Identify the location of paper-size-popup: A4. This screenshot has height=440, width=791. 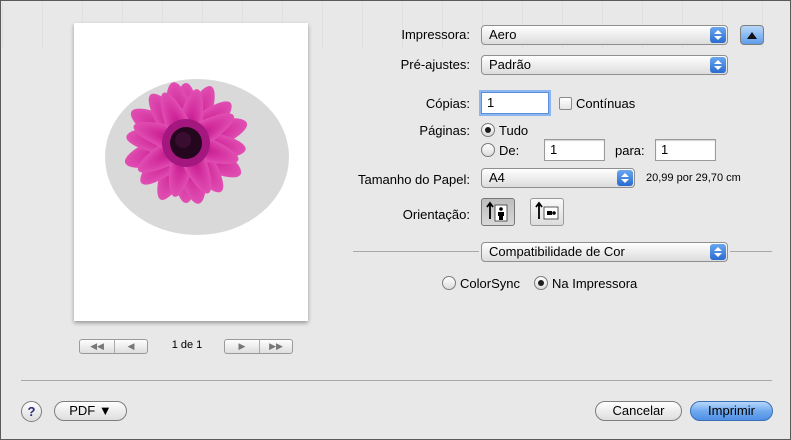
(558, 178).